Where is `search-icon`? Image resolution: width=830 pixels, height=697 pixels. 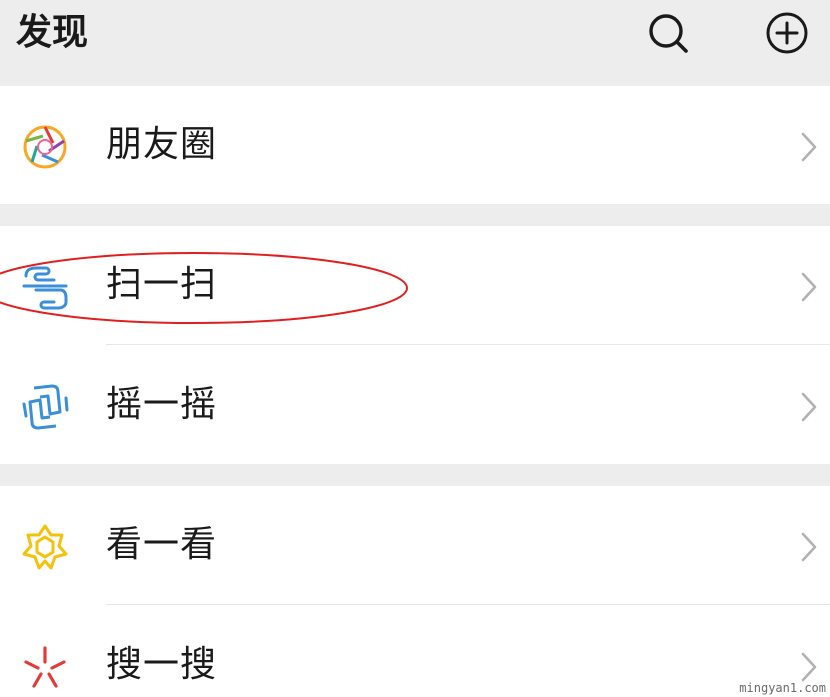 search-icon is located at coordinates (668, 33).